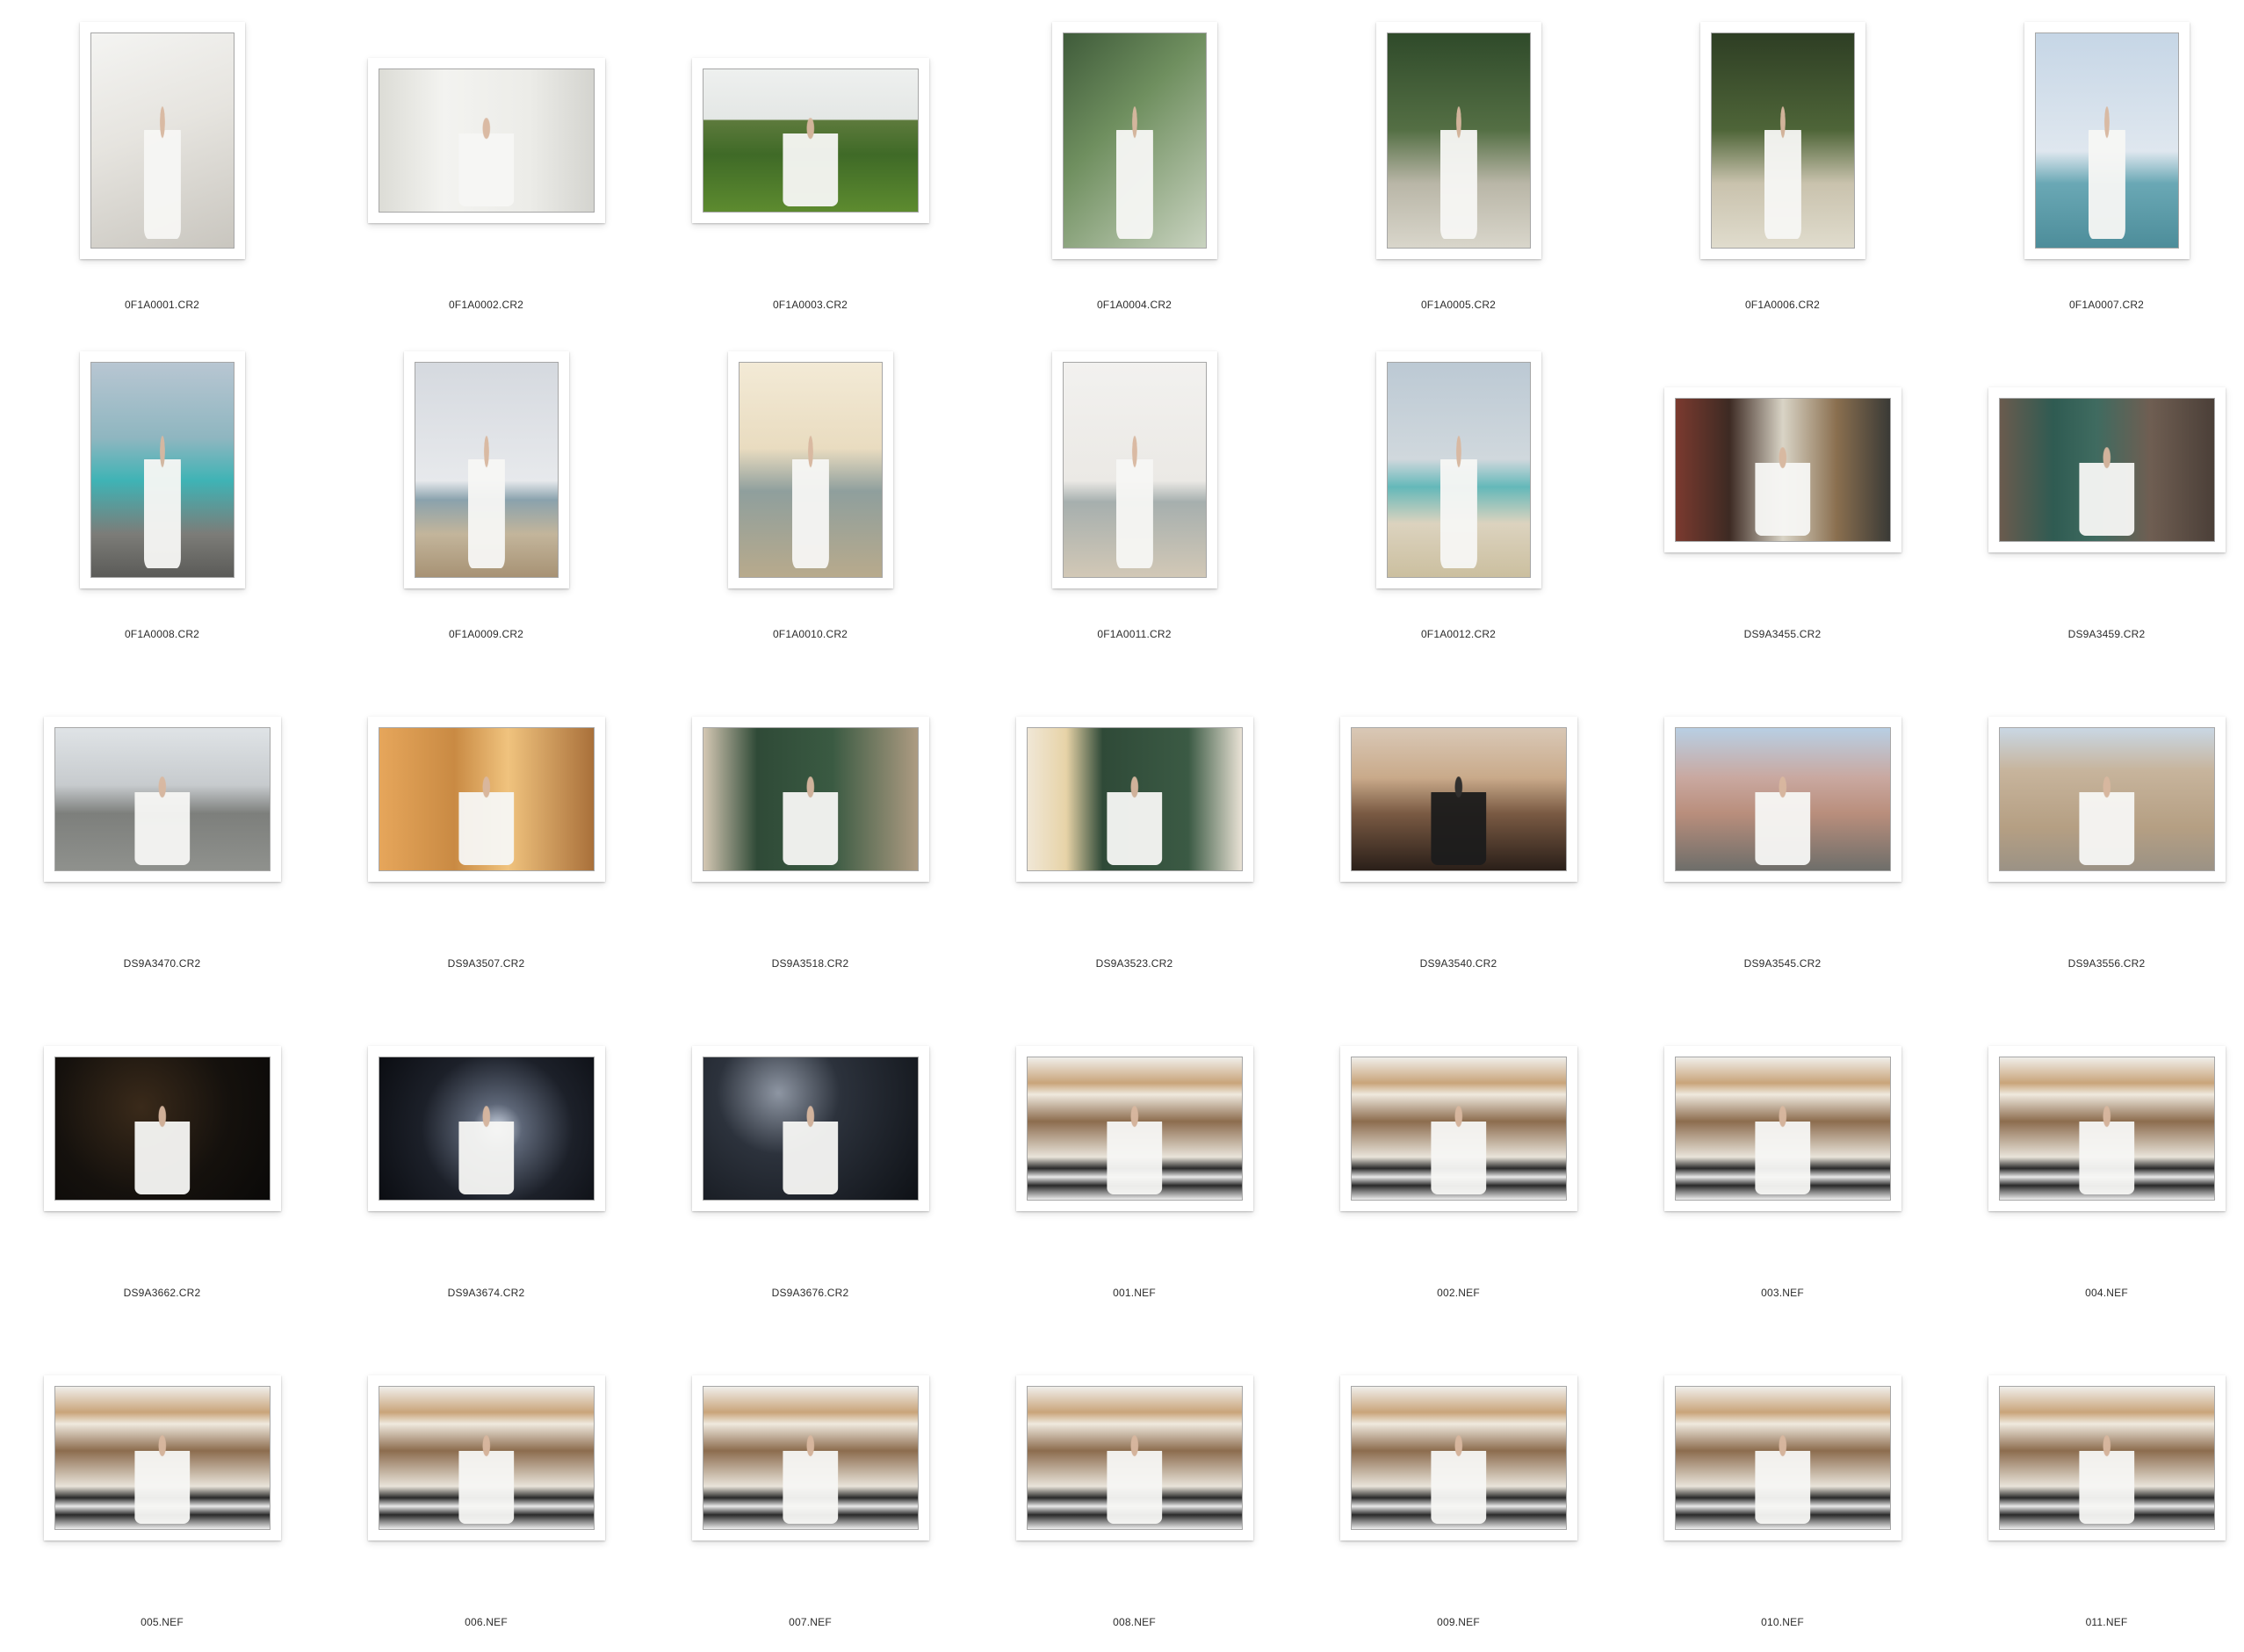 The width and height of the screenshot is (2244, 1652). What do you see at coordinates (1459, 1293) in the screenshot?
I see `file-name-label: 002.NEF` at bounding box center [1459, 1293].